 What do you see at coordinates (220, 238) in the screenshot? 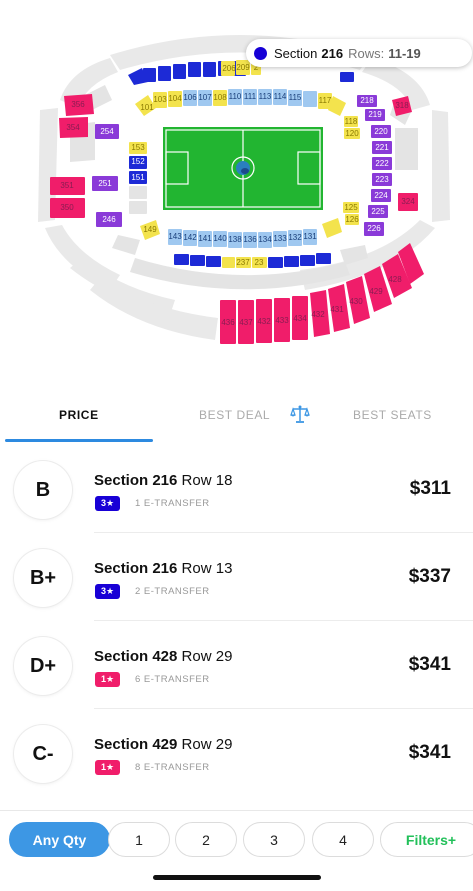
I see `svg-text: 140` at bounding box center [220, 238].